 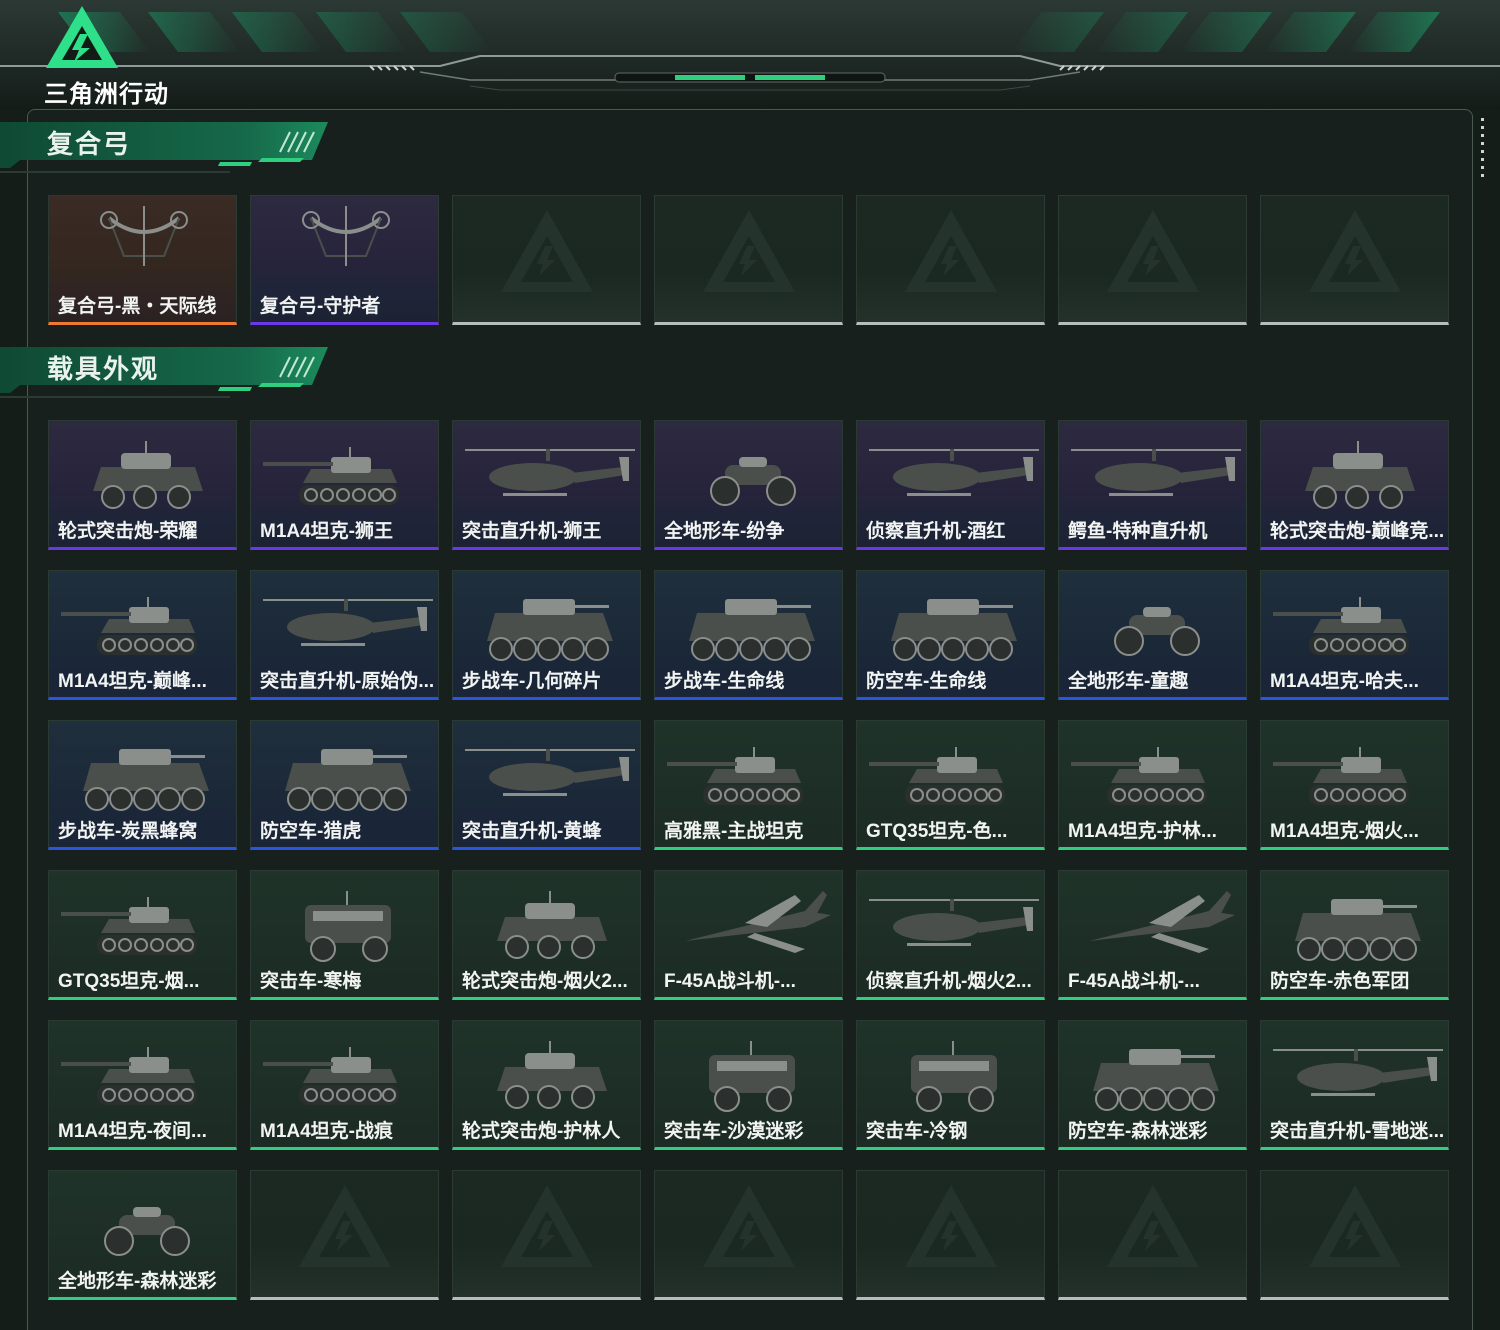 What do you see at coordinates (1152, 1085) in the screenshot?
I see `item-card: 防空车-森林迷彩` at bounding box center [1152, 1085].